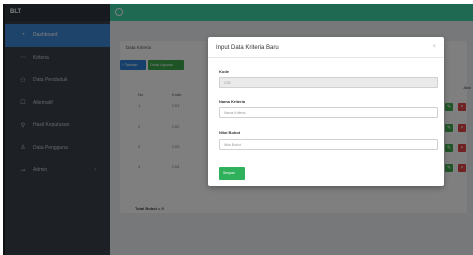 The height and width of the screenshot is (255, 473). Describe the element at coordinates (230, 132) in the screenshot. I see `nilai-bobot-label: Nilai Bobot` at that location.